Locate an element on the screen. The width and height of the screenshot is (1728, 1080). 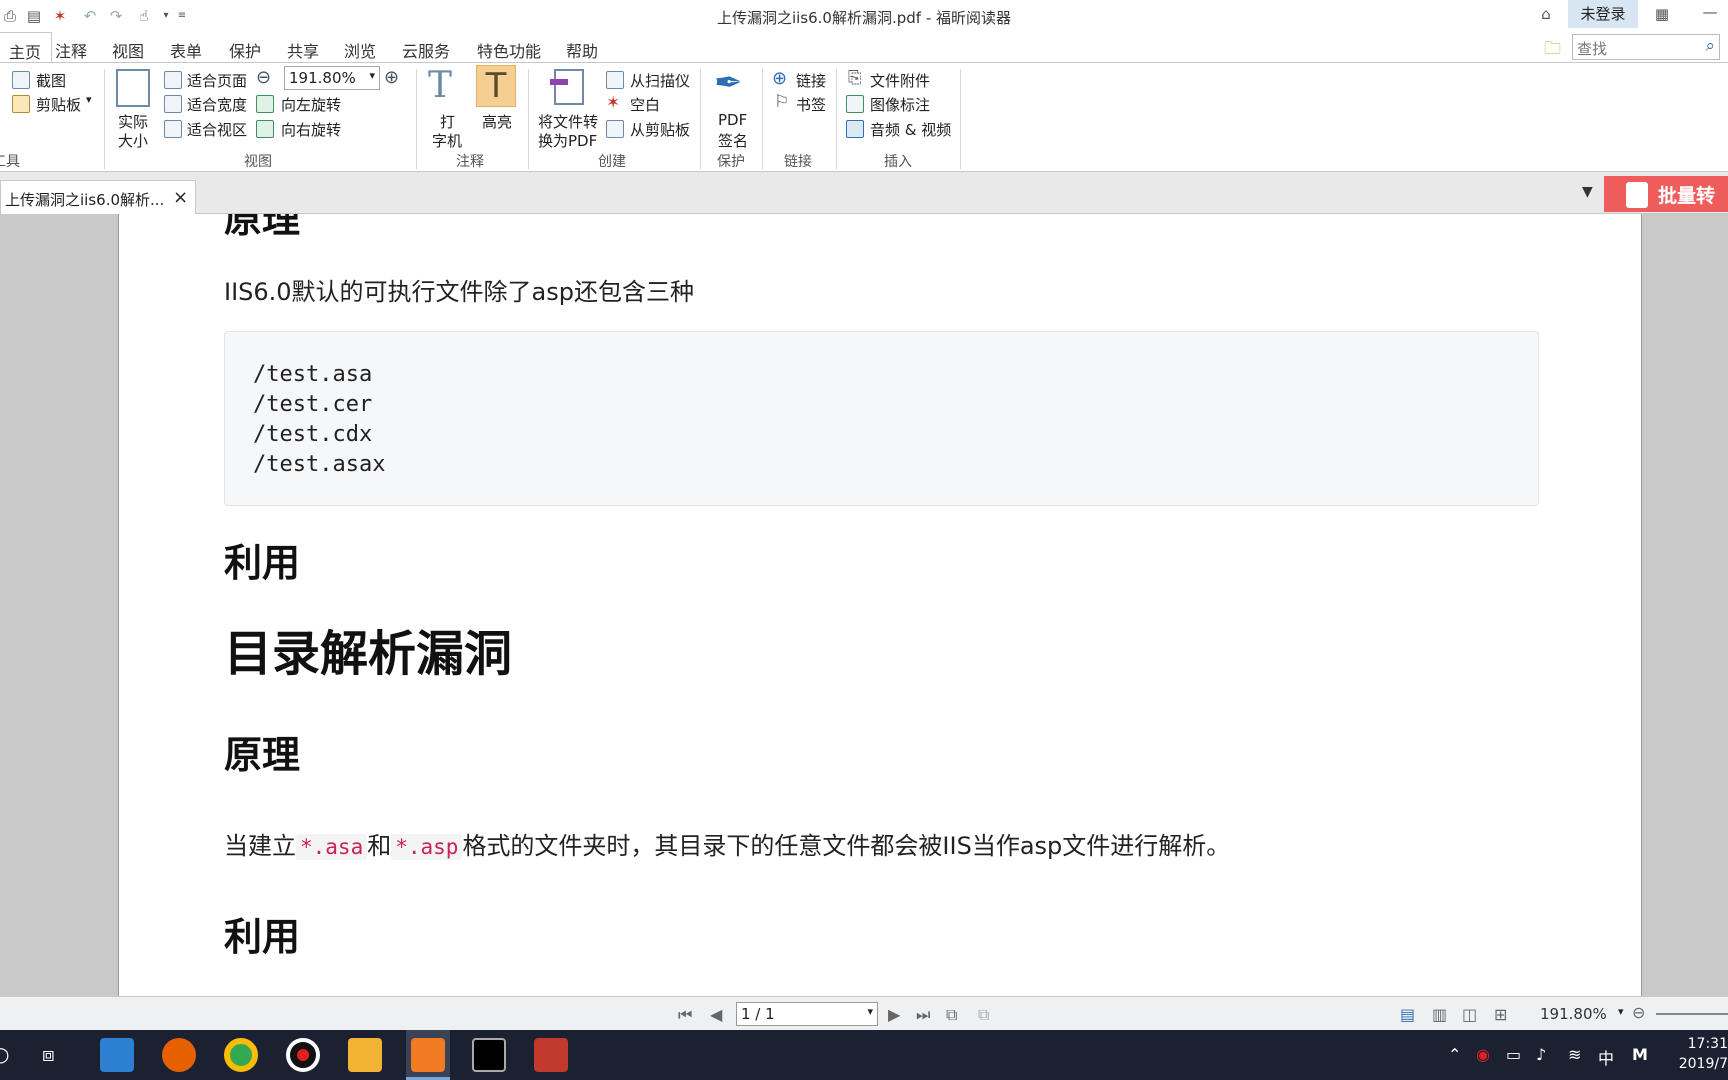
wifi-icon: ≋ is located at coordinates (1574, 1054).